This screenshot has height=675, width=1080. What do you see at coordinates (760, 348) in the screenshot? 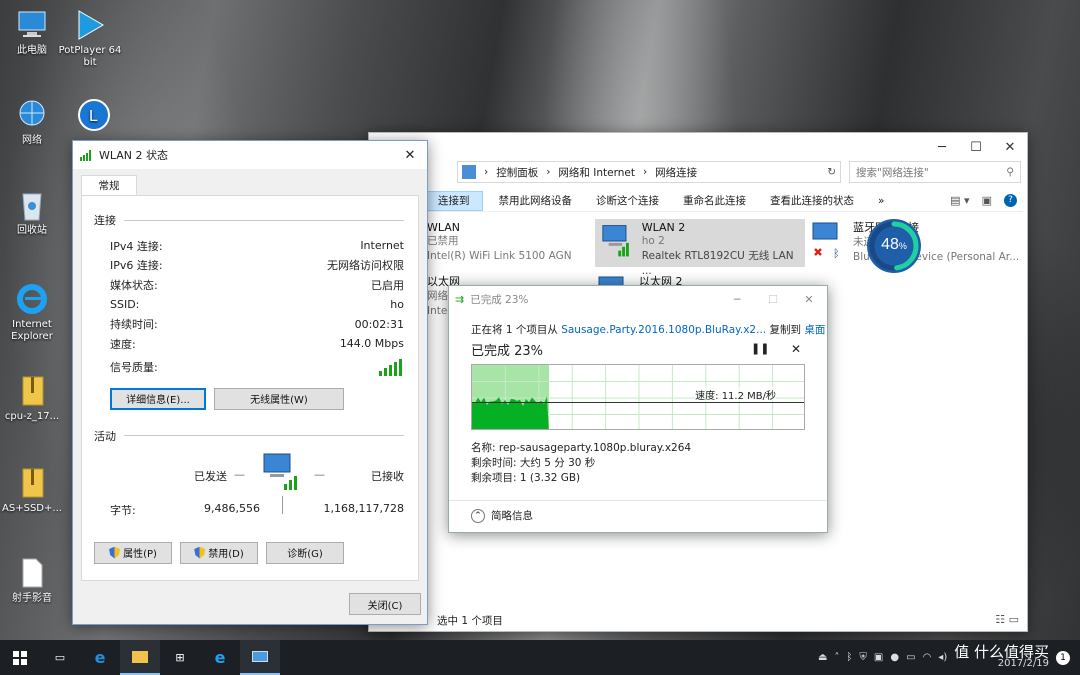
I see `pause-button: ❚❚` at bounding box center [760, 348].